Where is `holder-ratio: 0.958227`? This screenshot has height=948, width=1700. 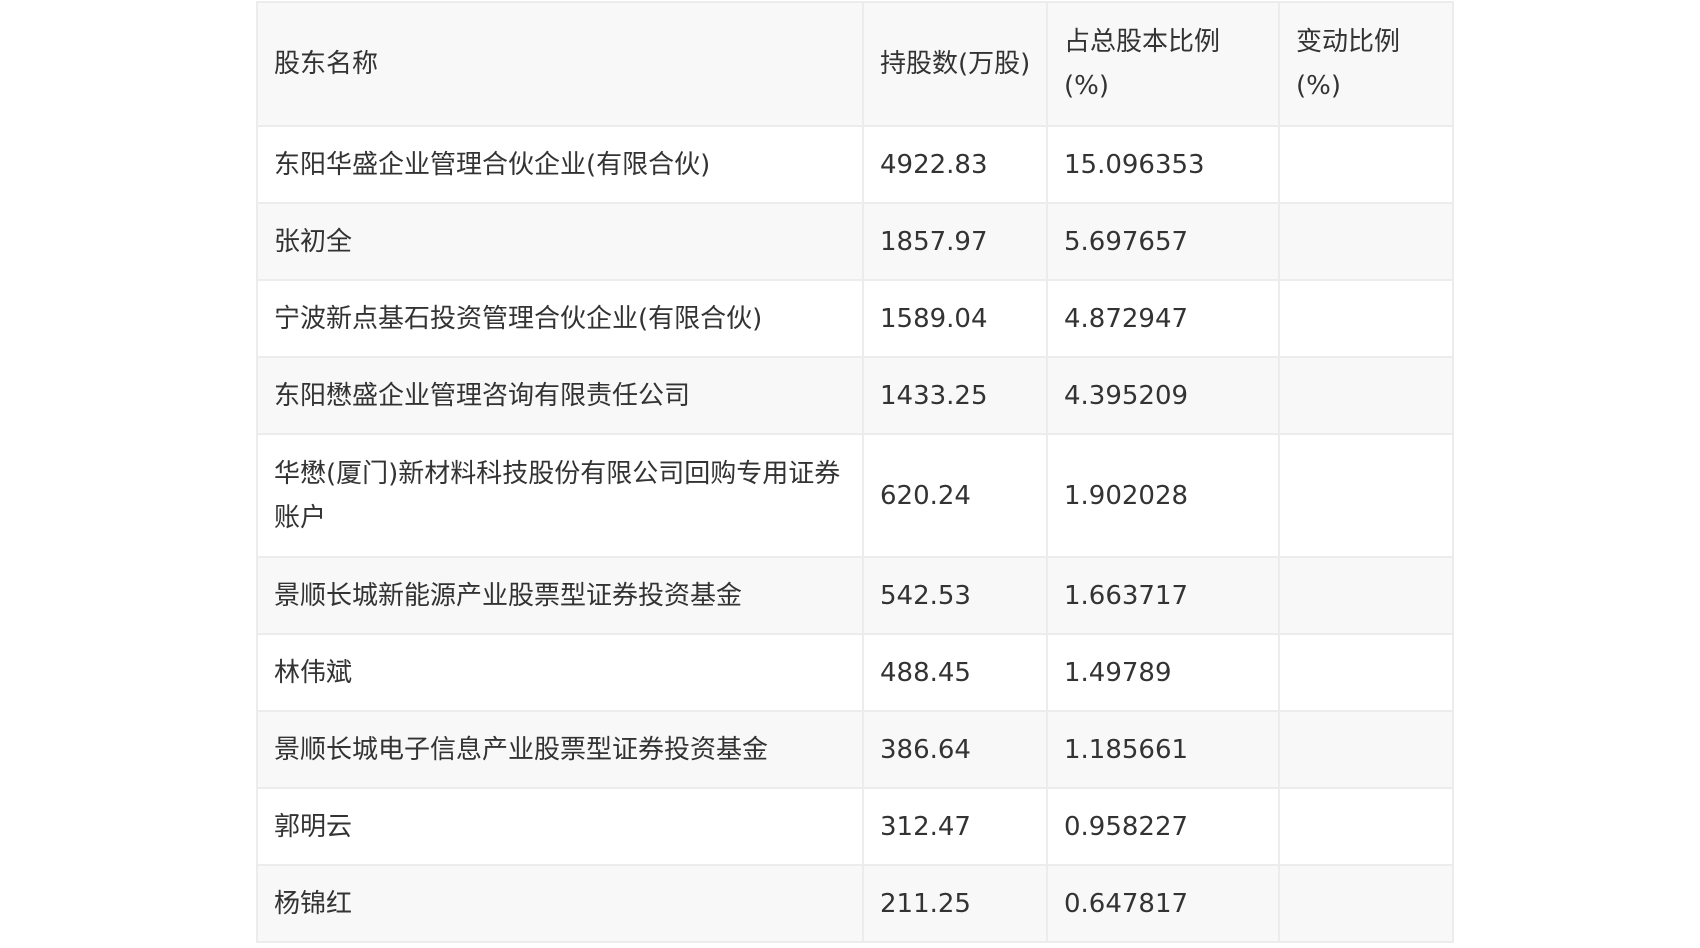
holder-ratio: 0.958227 is located at coordinates (1163, 826).